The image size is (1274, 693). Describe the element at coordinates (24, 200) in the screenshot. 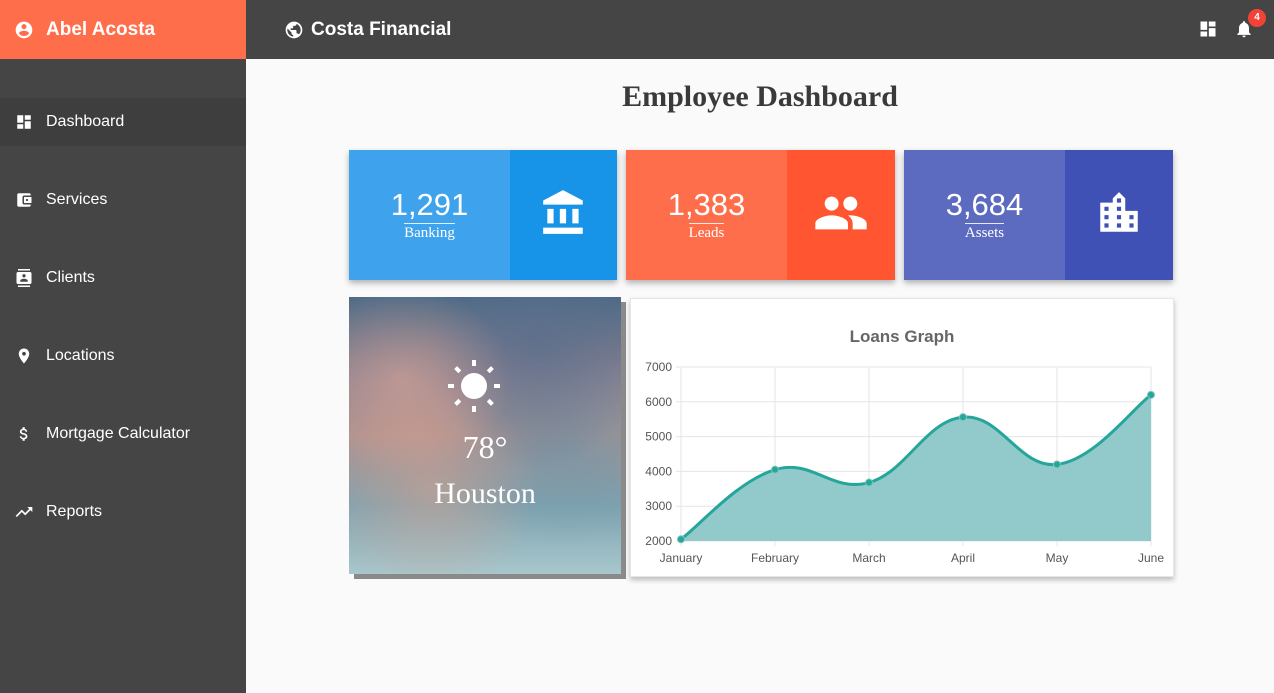

I see `wallet-icon` at that location.